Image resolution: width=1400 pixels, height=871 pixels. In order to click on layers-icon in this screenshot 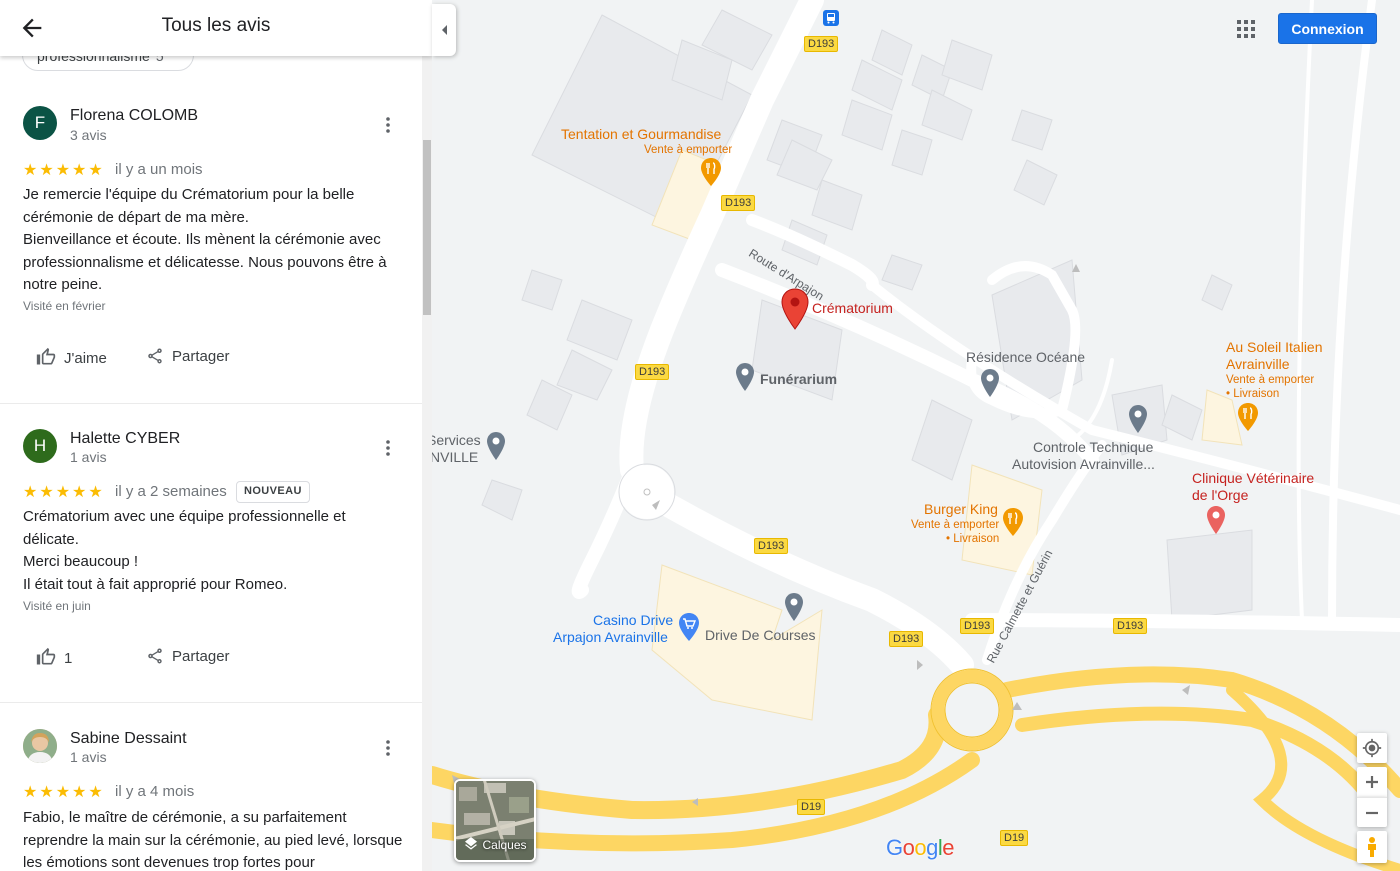, I will do `click(471, 843)`.